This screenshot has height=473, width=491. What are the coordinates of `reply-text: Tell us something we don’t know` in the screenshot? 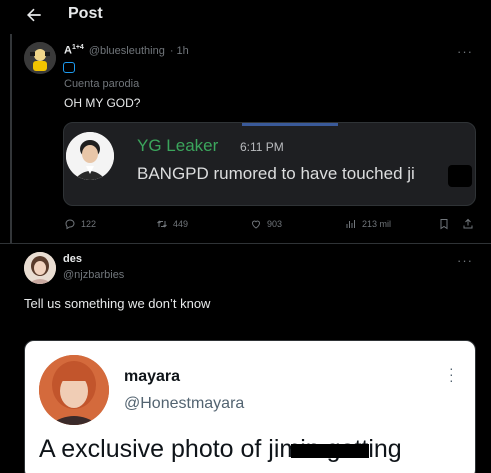 It's located at (117, 303).